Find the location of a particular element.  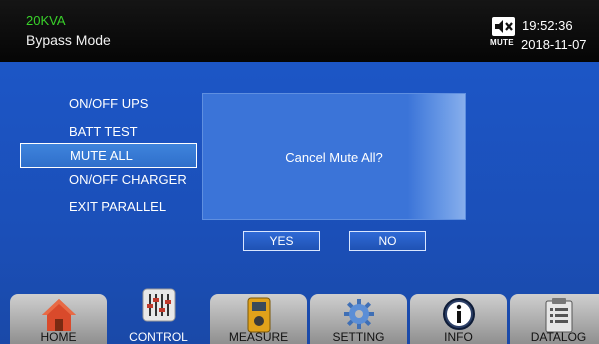

mute-speaker-icon is located at coordinates (503, 26).